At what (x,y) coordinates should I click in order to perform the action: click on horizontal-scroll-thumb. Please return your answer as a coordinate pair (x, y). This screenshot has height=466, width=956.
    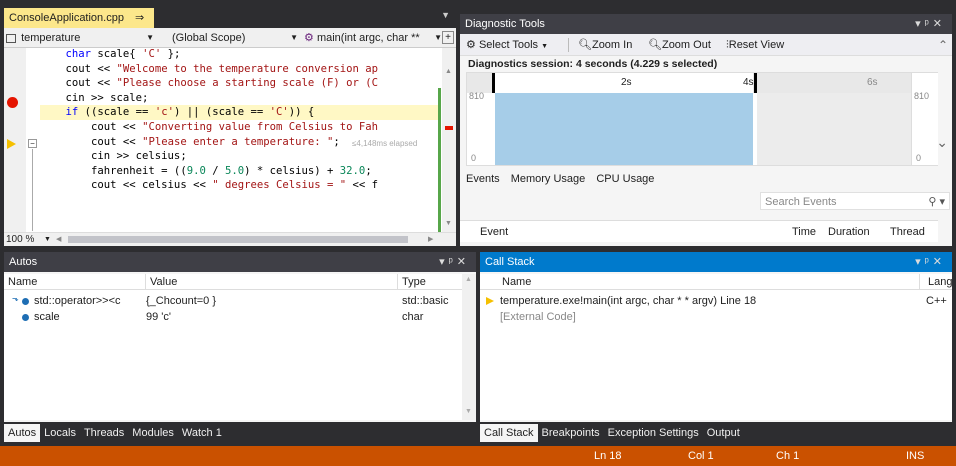
    Looking at the image, I should click on (238, 239).